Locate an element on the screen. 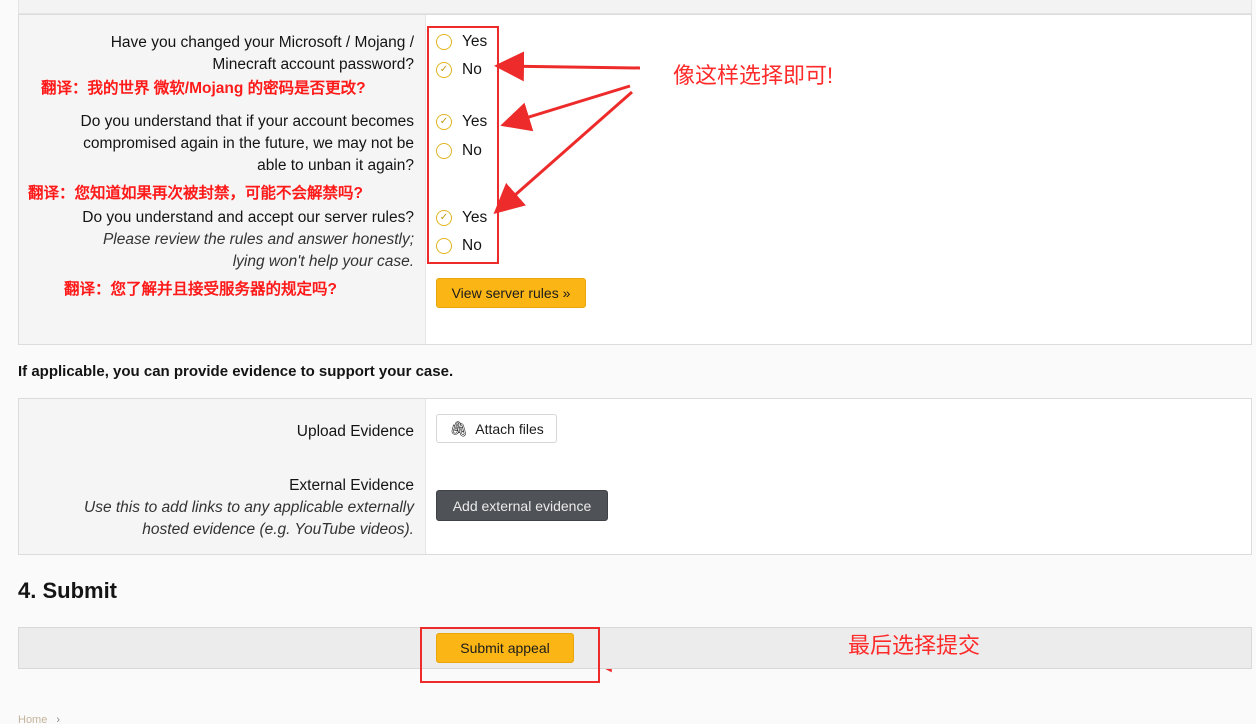 The image size is (1256, 724). view-server-rules-button: View server rules » is located at coordinates (511, 293).